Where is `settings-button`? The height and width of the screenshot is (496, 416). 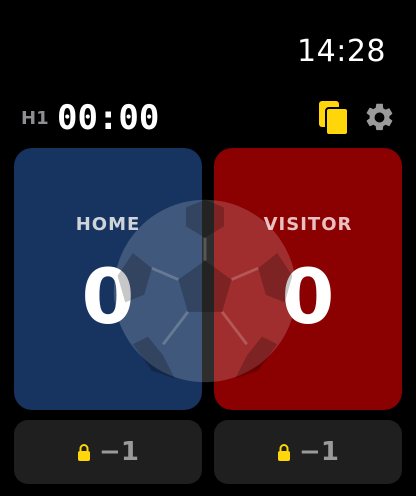 settings-button is located at coordinates (379, 117).